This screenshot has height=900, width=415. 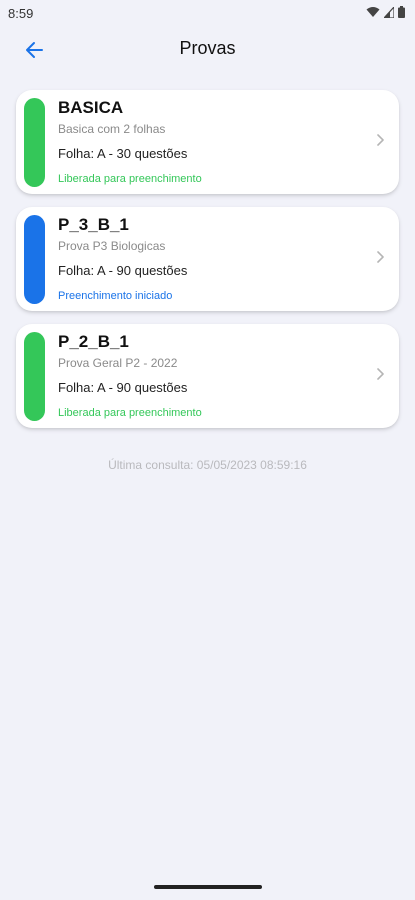 What do you see at coordinates (207, 13) in the screenshot?
I see `status-bar: 8:59` at bounding box center [207, 13].